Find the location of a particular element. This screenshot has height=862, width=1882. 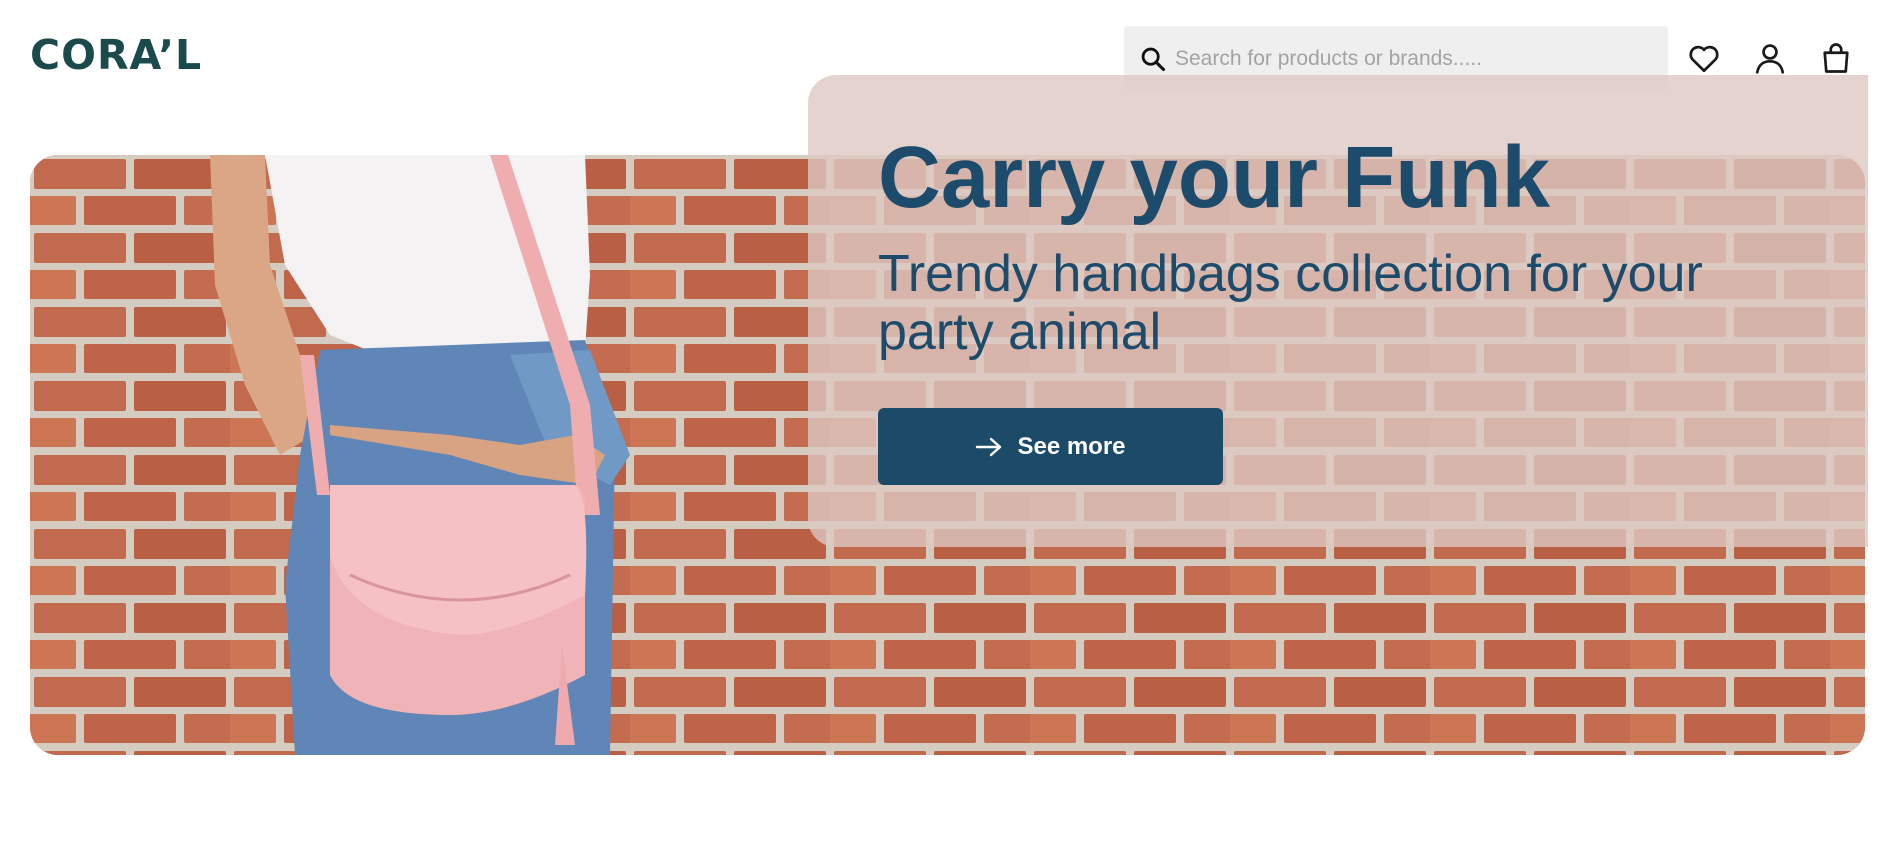

see-more-button: See more is located at coordinates (1050, 446).